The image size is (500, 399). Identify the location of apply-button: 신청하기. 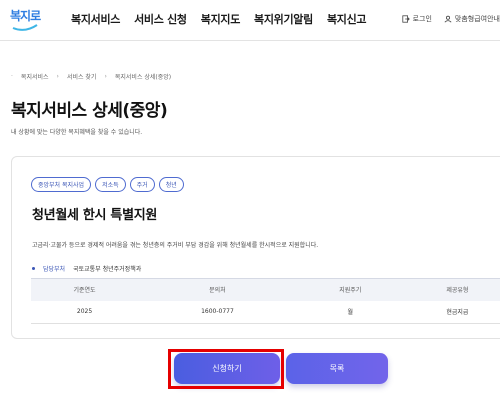
(227, 368).